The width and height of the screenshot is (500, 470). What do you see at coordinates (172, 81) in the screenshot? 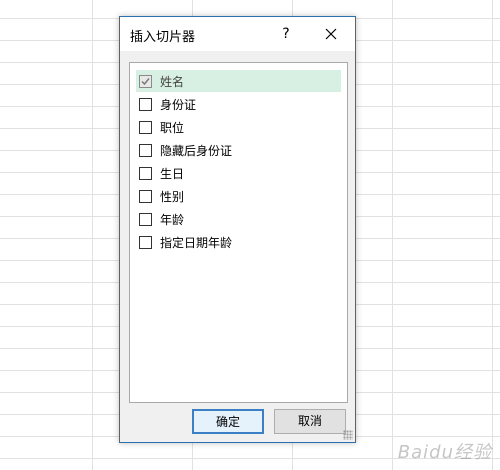
I see `field-label: 姓名` at bounding box center [172, 81].